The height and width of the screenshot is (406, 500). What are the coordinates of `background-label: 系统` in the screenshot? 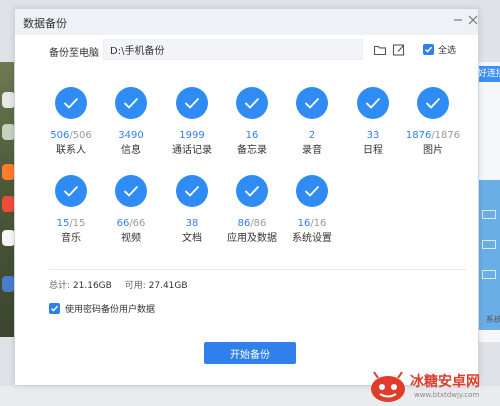 It's located at (493, 319).